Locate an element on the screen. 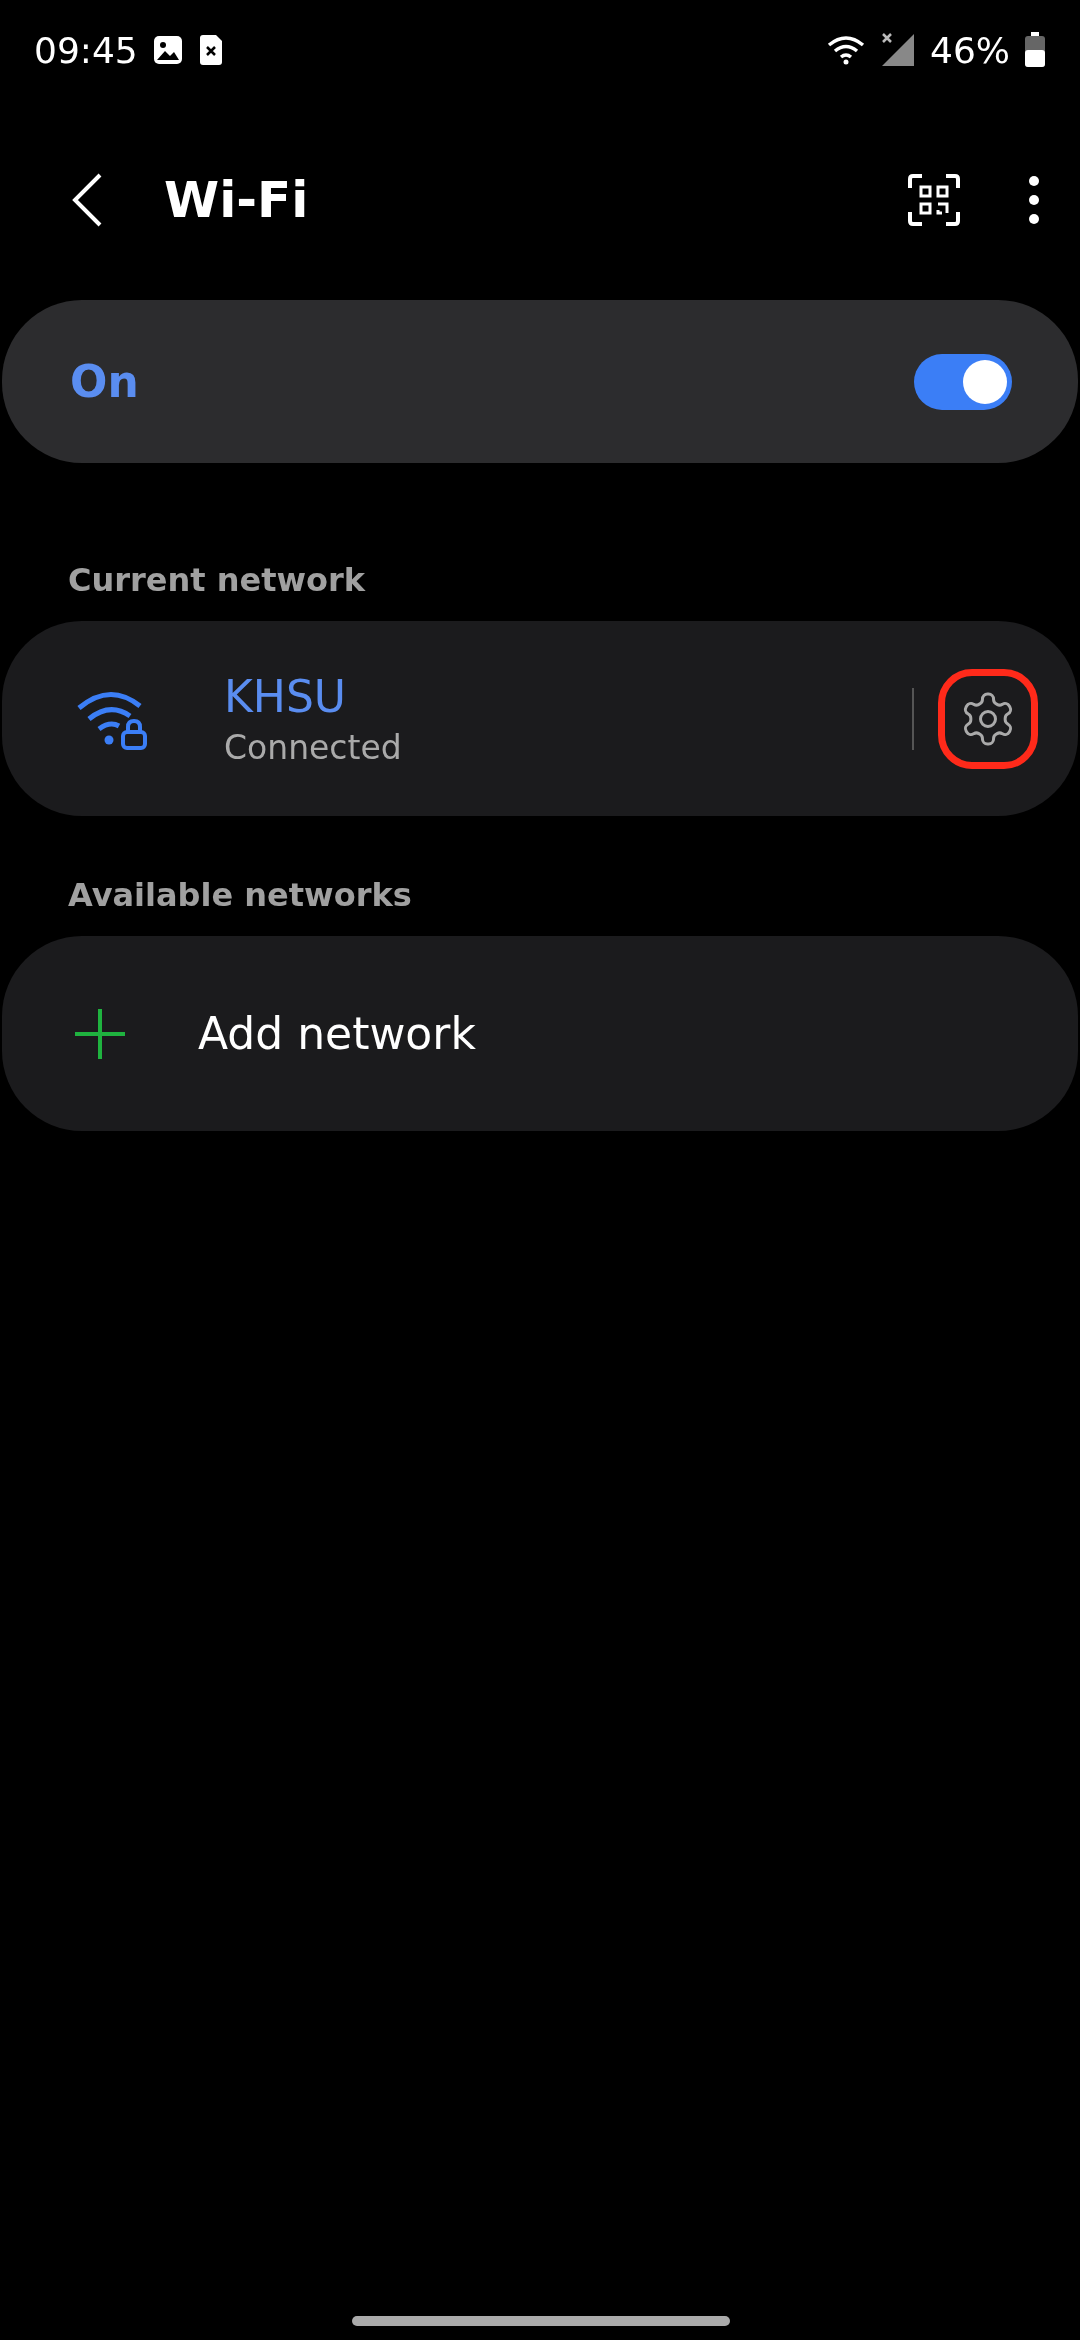 The height and width of the screenshot is (2340, 1080). clock: 09:45 is located at coordinates (86, 50).